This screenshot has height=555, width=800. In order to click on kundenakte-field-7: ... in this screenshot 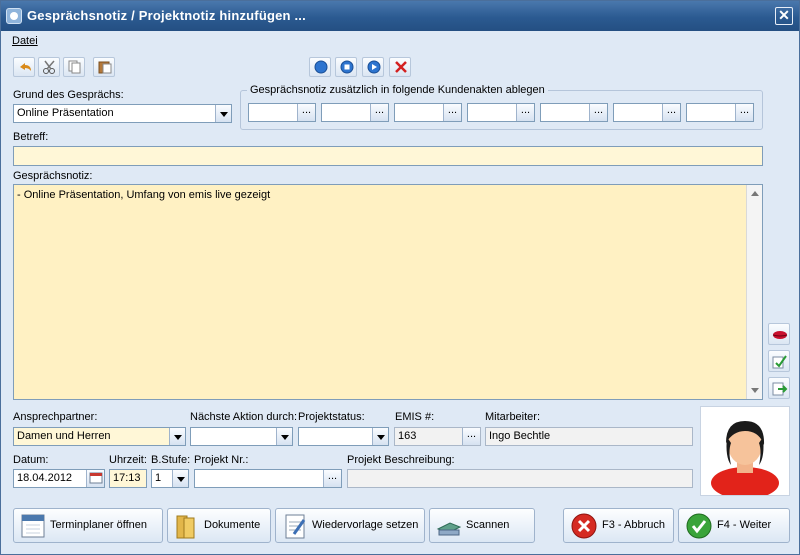, I will do `click(720, 112)`.